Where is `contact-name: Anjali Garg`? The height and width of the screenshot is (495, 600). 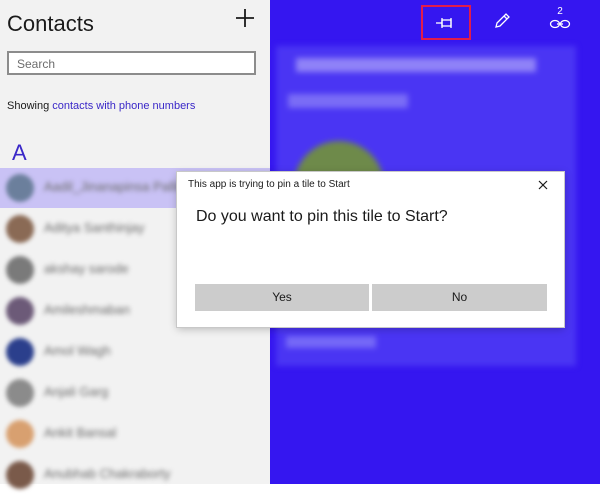
contact-name: Anjali Garg is located at coordinates (76, 391).